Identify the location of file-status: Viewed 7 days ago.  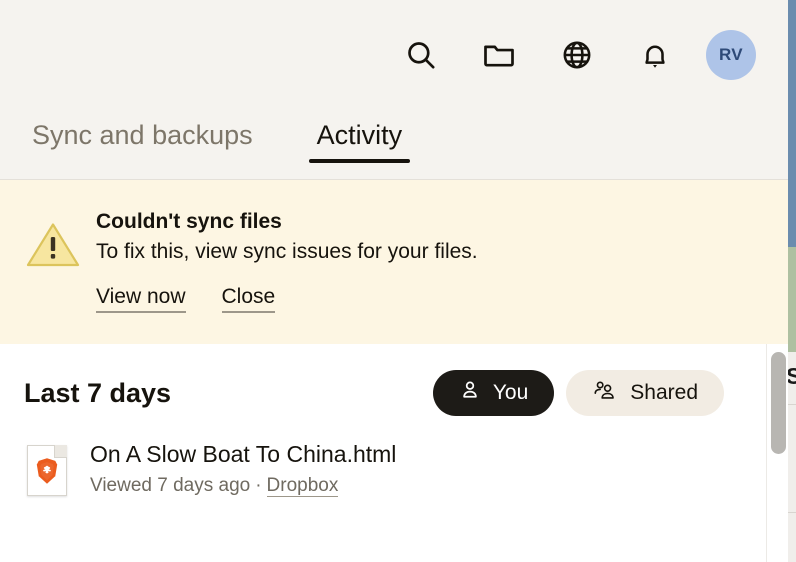
(170, 485).